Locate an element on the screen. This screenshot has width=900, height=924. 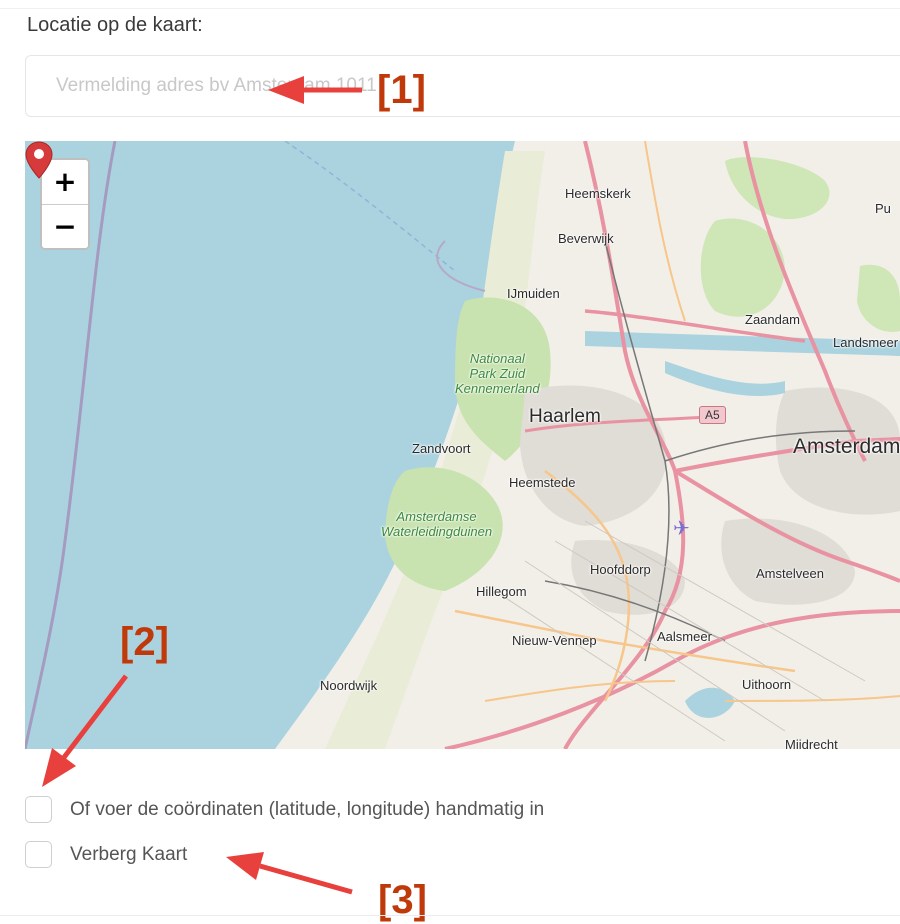
manual-coordinates-checkbox is located at coordinates (38, 809).